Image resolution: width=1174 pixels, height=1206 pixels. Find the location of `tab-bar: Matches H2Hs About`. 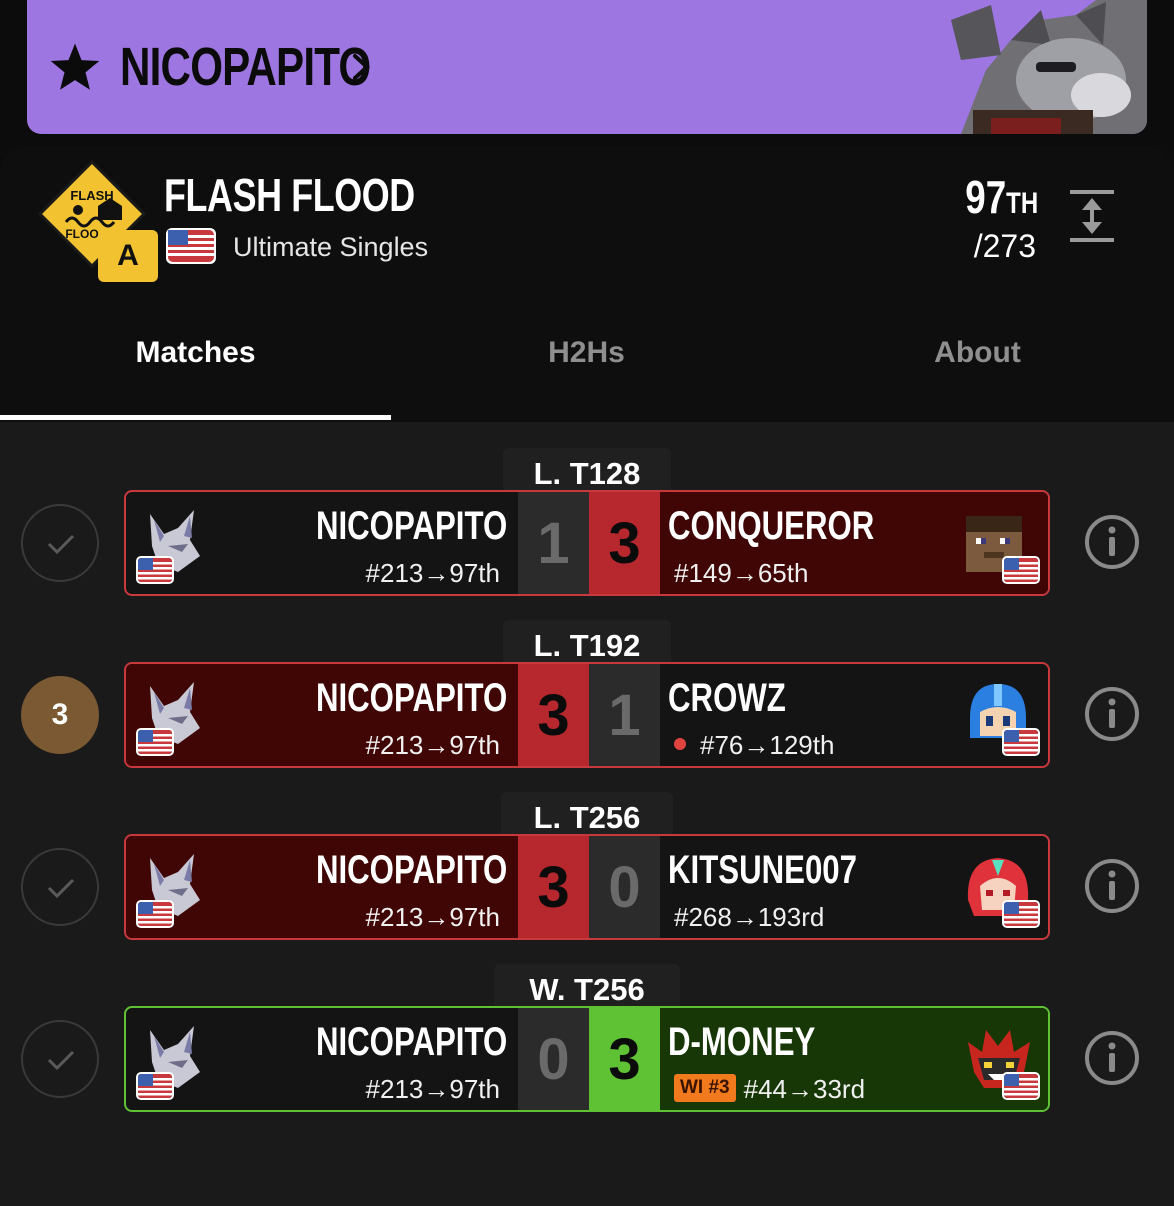

tab-bar: Matches H2Hs About is located at coordinates (587, 354).